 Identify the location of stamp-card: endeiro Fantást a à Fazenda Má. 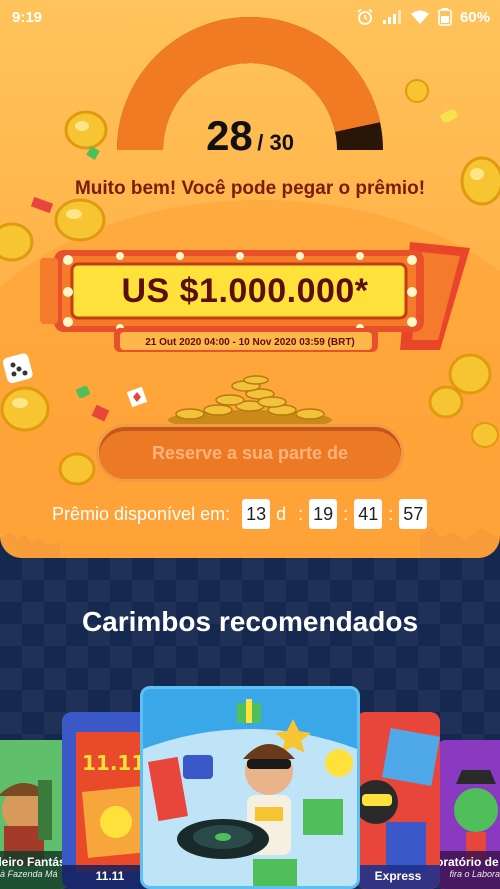
(35, 814).